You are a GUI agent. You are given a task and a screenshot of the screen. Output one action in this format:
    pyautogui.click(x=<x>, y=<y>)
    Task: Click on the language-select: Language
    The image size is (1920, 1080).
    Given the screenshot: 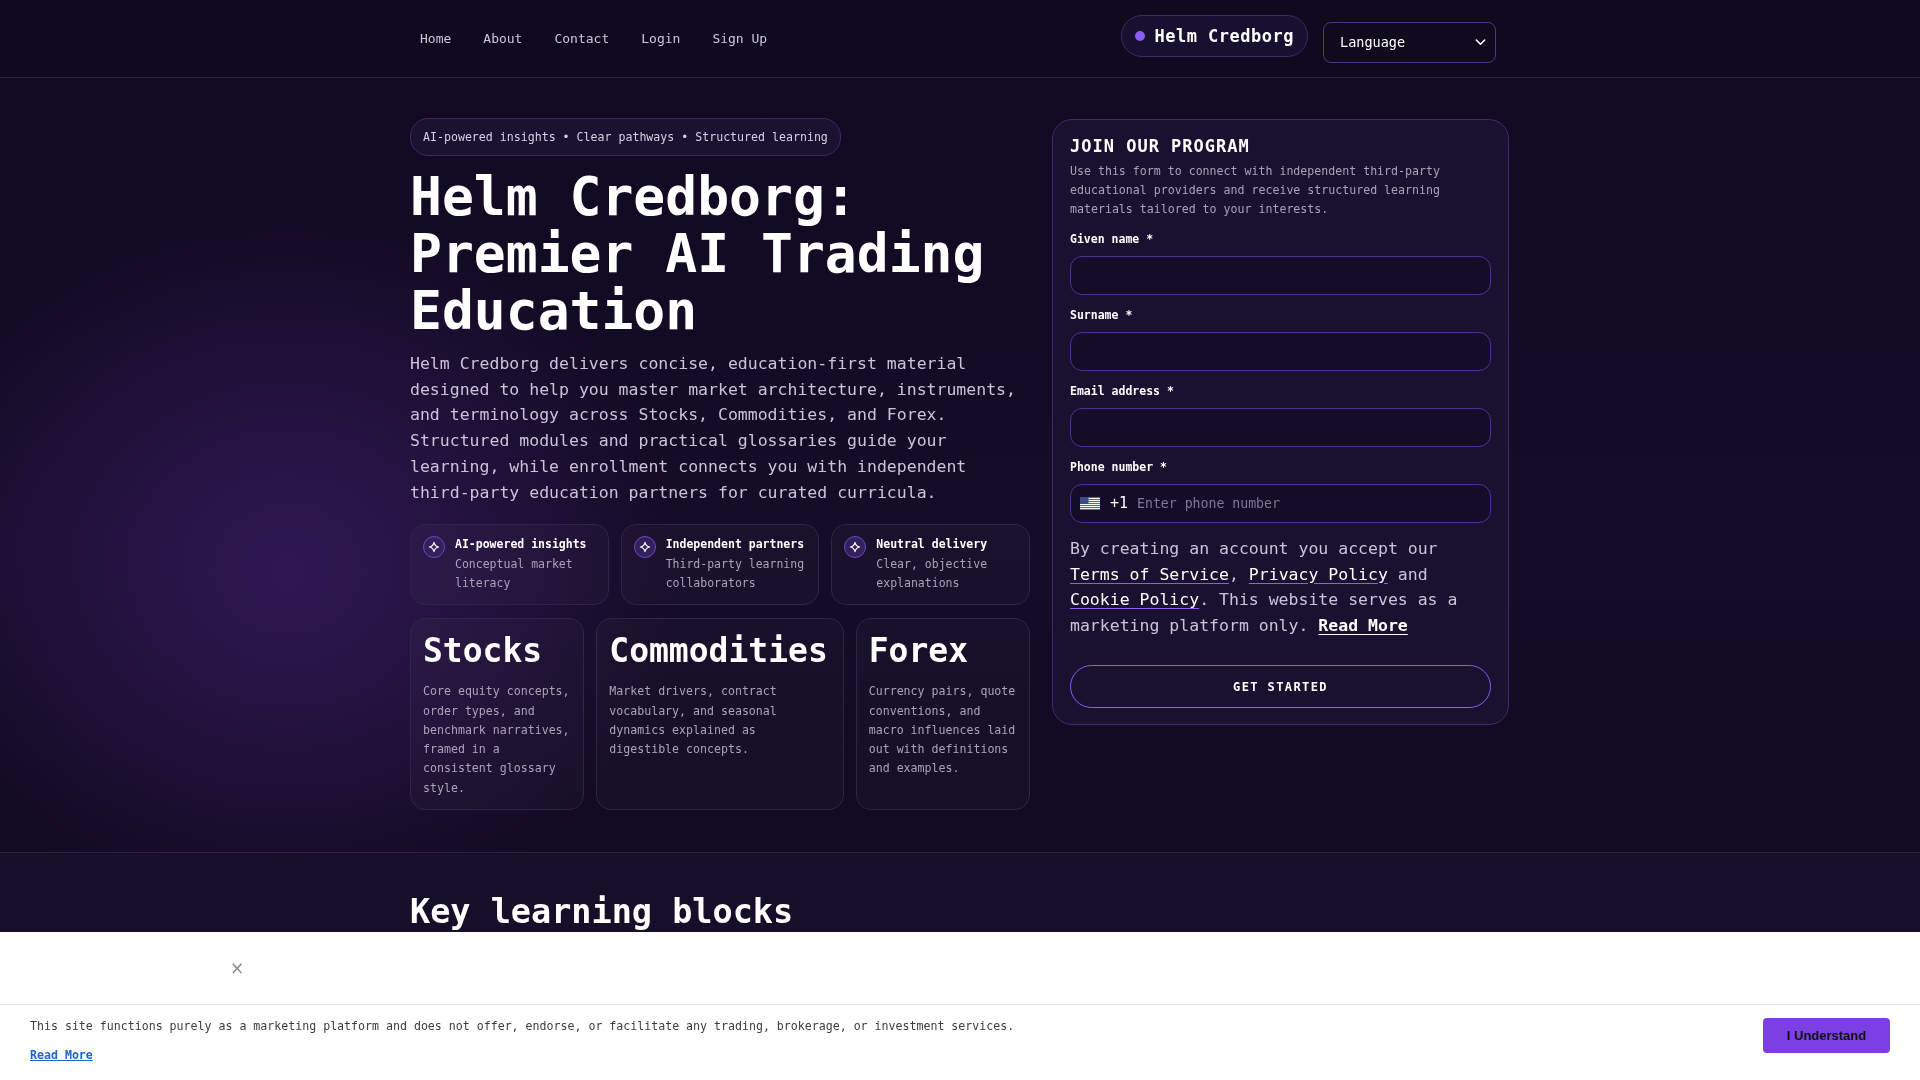 What is the action you would take?
    pyautogui.click(x=1409, y=42)
    